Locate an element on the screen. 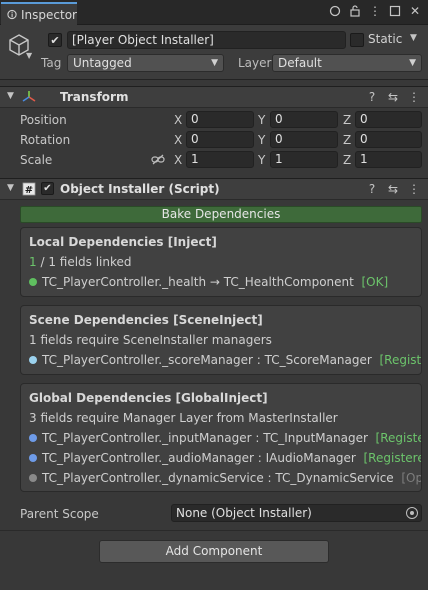 Image resolution: width=428 pixels, height=590 pixels. layer-value: Default is located at coordinates (300, 63).